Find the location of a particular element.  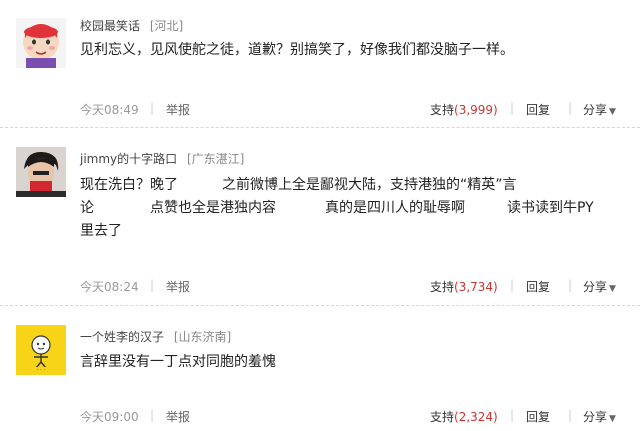

support-button: 支持(3,734) is located at coordinates (464, 286).